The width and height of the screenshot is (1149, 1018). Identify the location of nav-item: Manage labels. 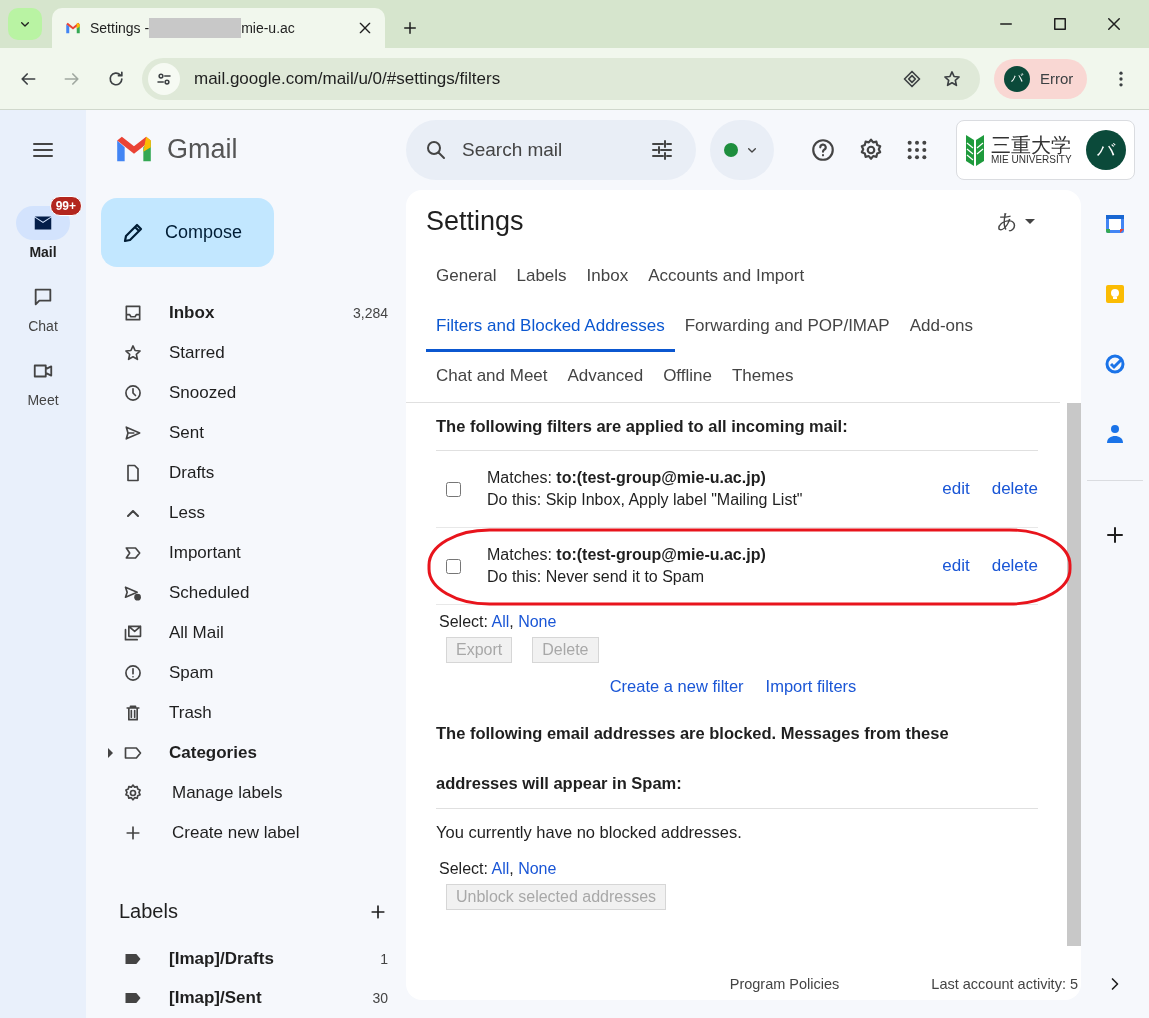
(237, 793).